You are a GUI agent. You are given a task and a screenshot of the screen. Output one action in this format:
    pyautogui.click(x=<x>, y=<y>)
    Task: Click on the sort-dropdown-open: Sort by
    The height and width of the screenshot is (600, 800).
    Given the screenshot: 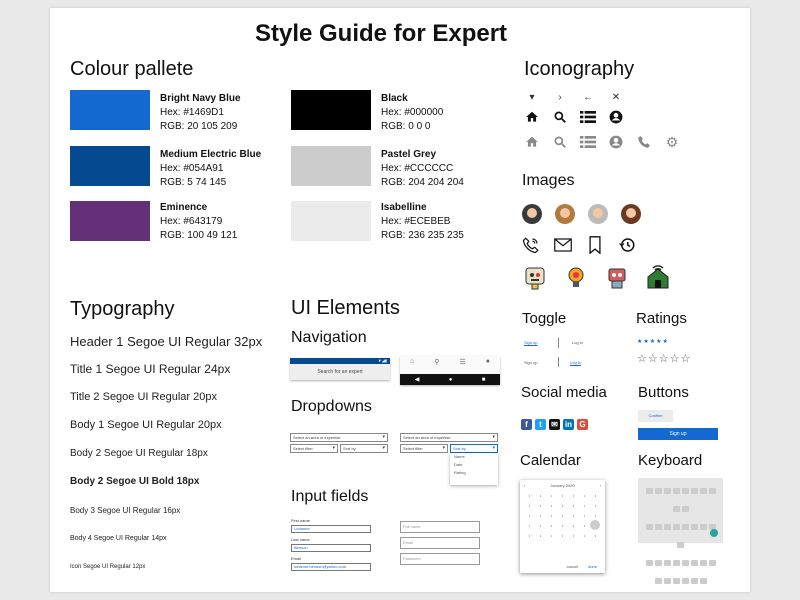 What is the action you would take?
    pyautogui.click(x=474, y=448)
    